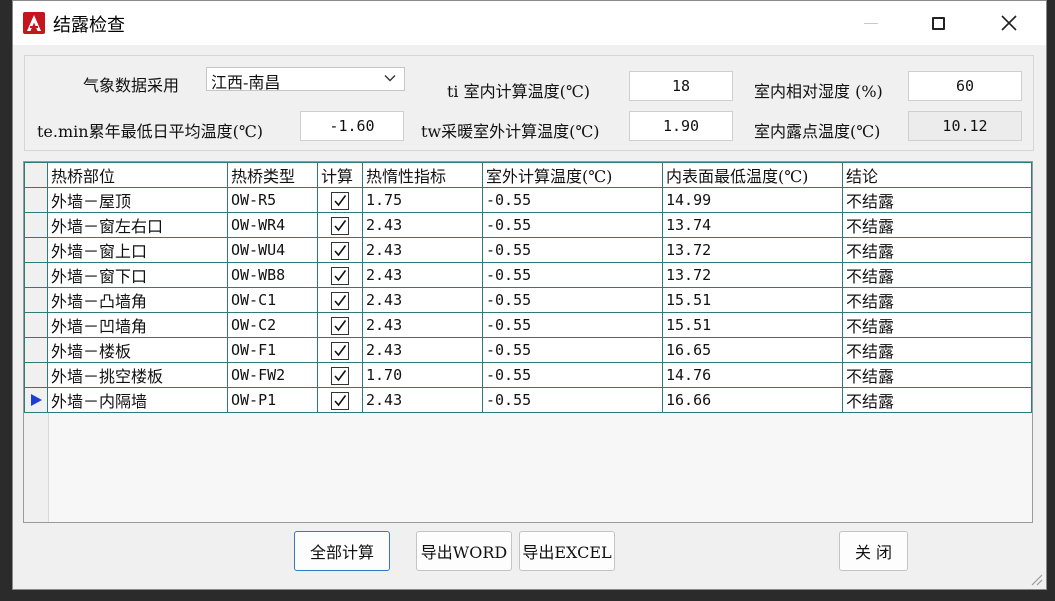 The width and height of the screenshot is (1055, 601). What do you see at coordinates (342, 551) in the screenshot?
I see `calculate-all-button: 全部计算` at bounding box center [342, 551].